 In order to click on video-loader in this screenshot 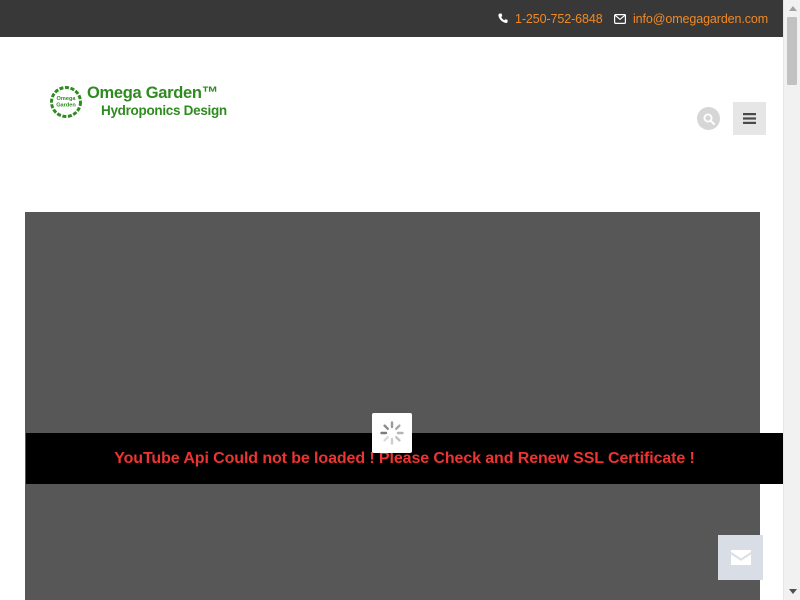, I will do `click(392, 433)`.